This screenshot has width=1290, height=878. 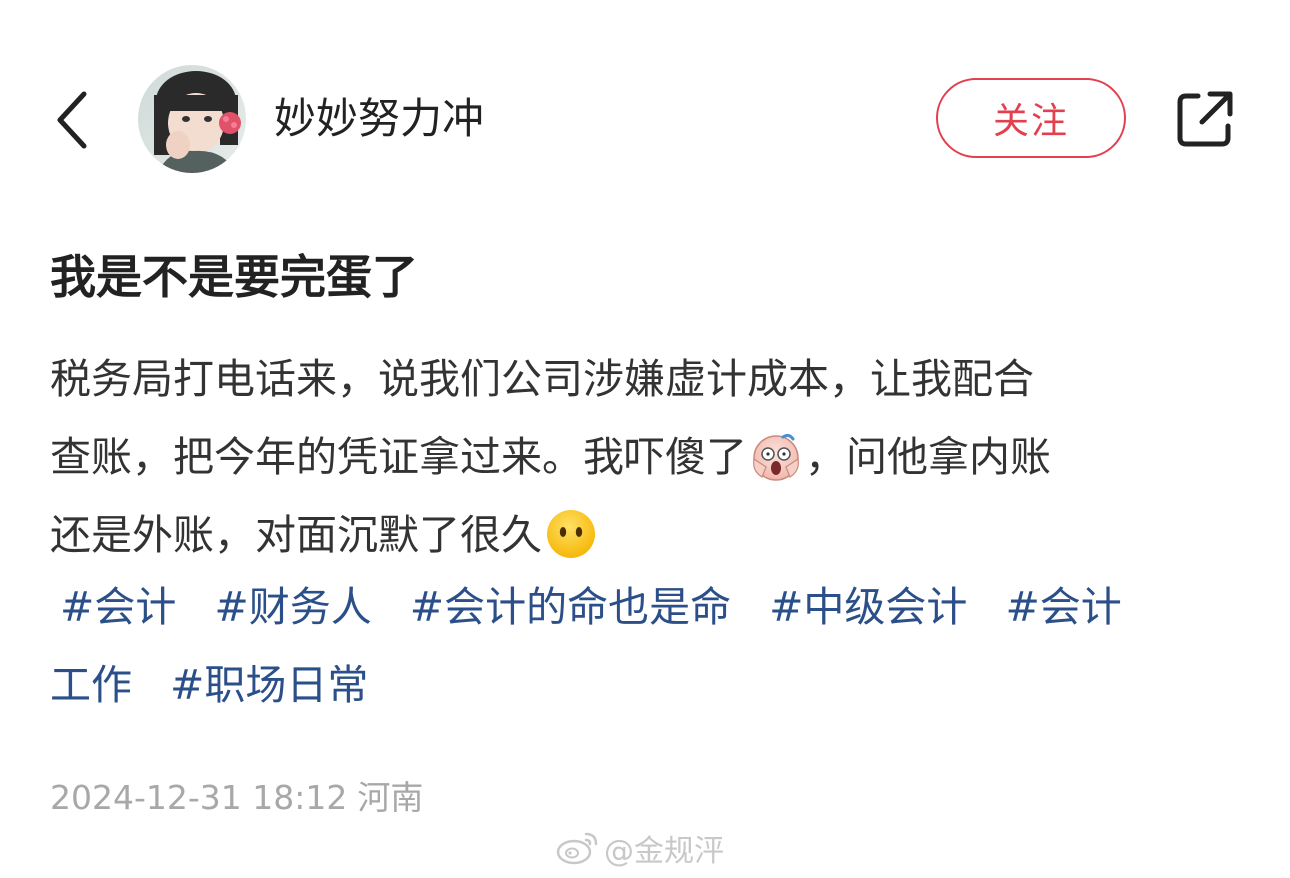 I want to click on body-text: 税务局打电话来，说我们公司涉嫌虚计成本，让我配合, so click(x=542, y=379).